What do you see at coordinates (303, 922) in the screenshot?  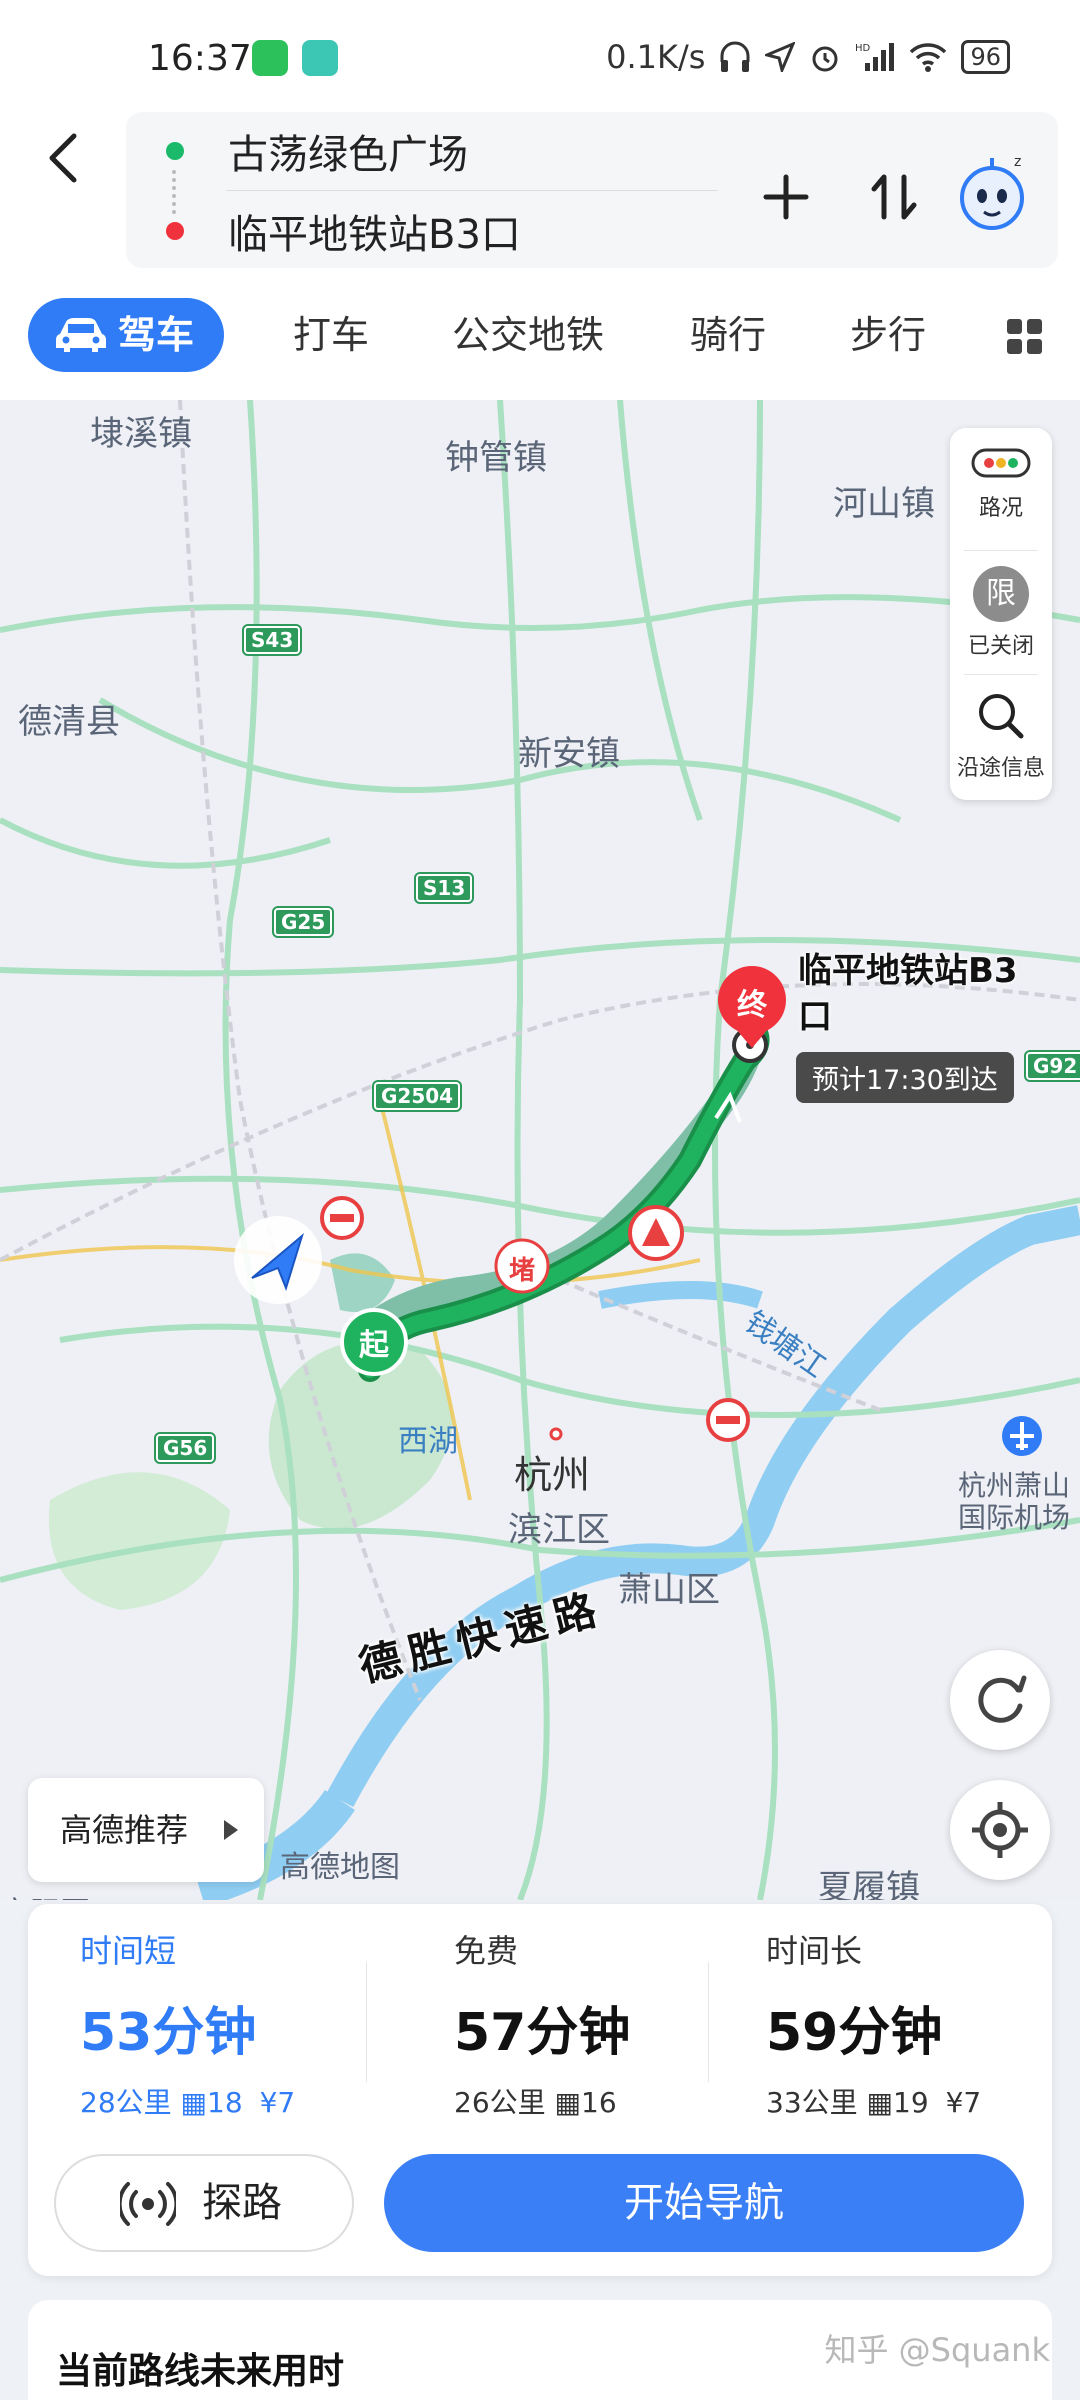 I see `highway-shield: G25` at bounding box center [303, 922].